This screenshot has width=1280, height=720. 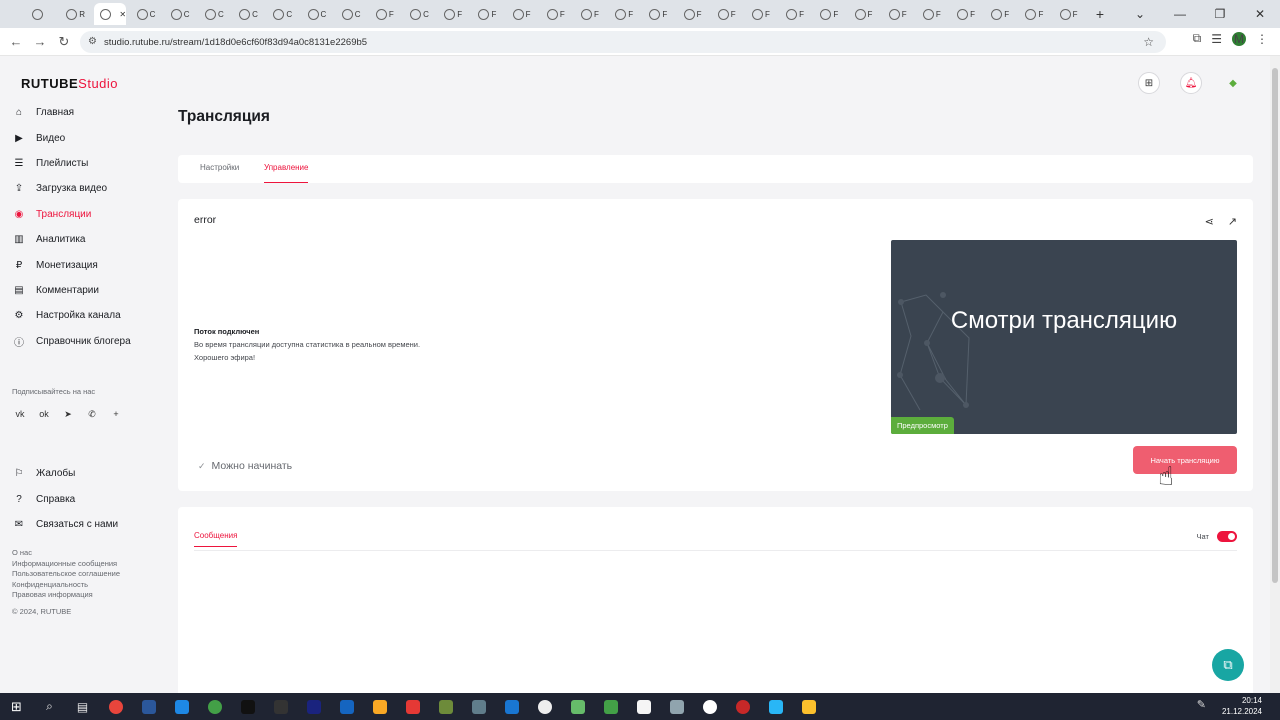 I want to click on forward-icon: →, so click(x=40, y=41).